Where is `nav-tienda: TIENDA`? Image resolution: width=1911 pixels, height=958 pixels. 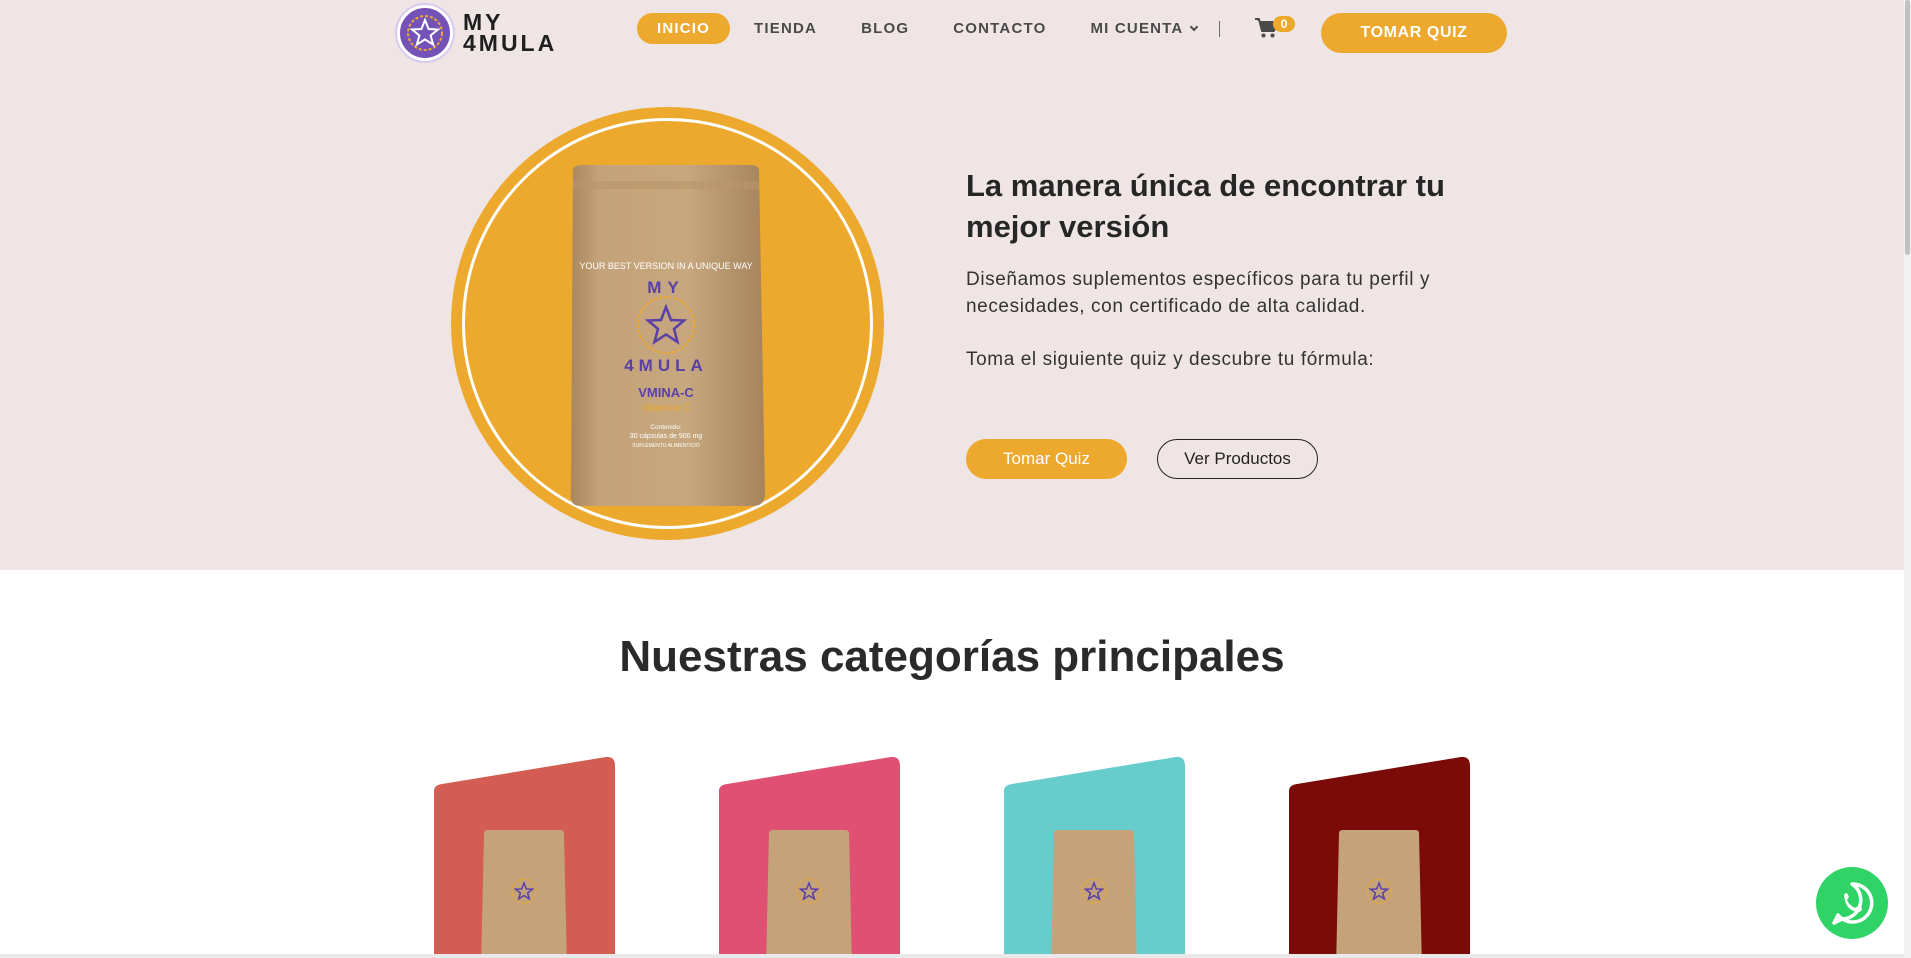
nav-tienda: TIENDA is located at coordinates (785, 28).